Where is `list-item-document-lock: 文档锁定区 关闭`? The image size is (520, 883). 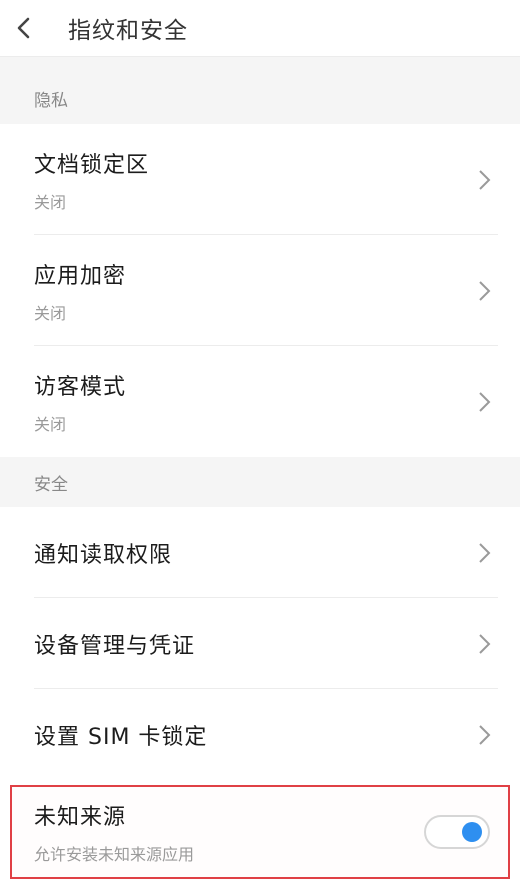 list-item-document-lock: 文档锁定区 关闭 is located at coordinates (260, 179).